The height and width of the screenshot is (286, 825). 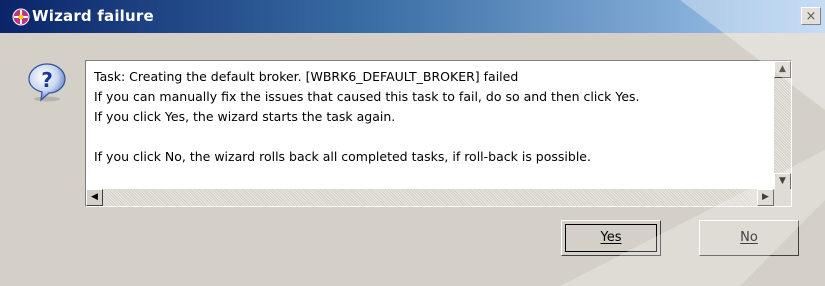 I want to click on title-bar: Wizard failure ×, so click(x=412, y=16).